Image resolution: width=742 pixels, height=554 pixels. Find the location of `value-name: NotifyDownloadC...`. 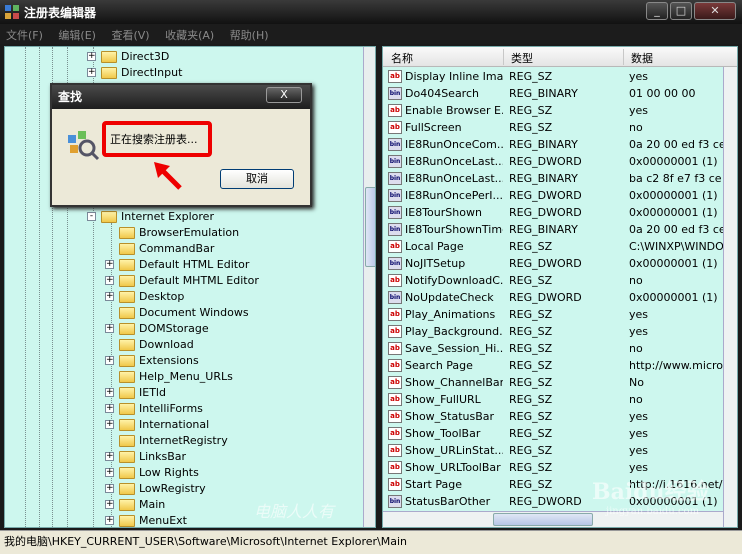

value-name: NotifyDownloadC... is located at coordinates (454, 280).